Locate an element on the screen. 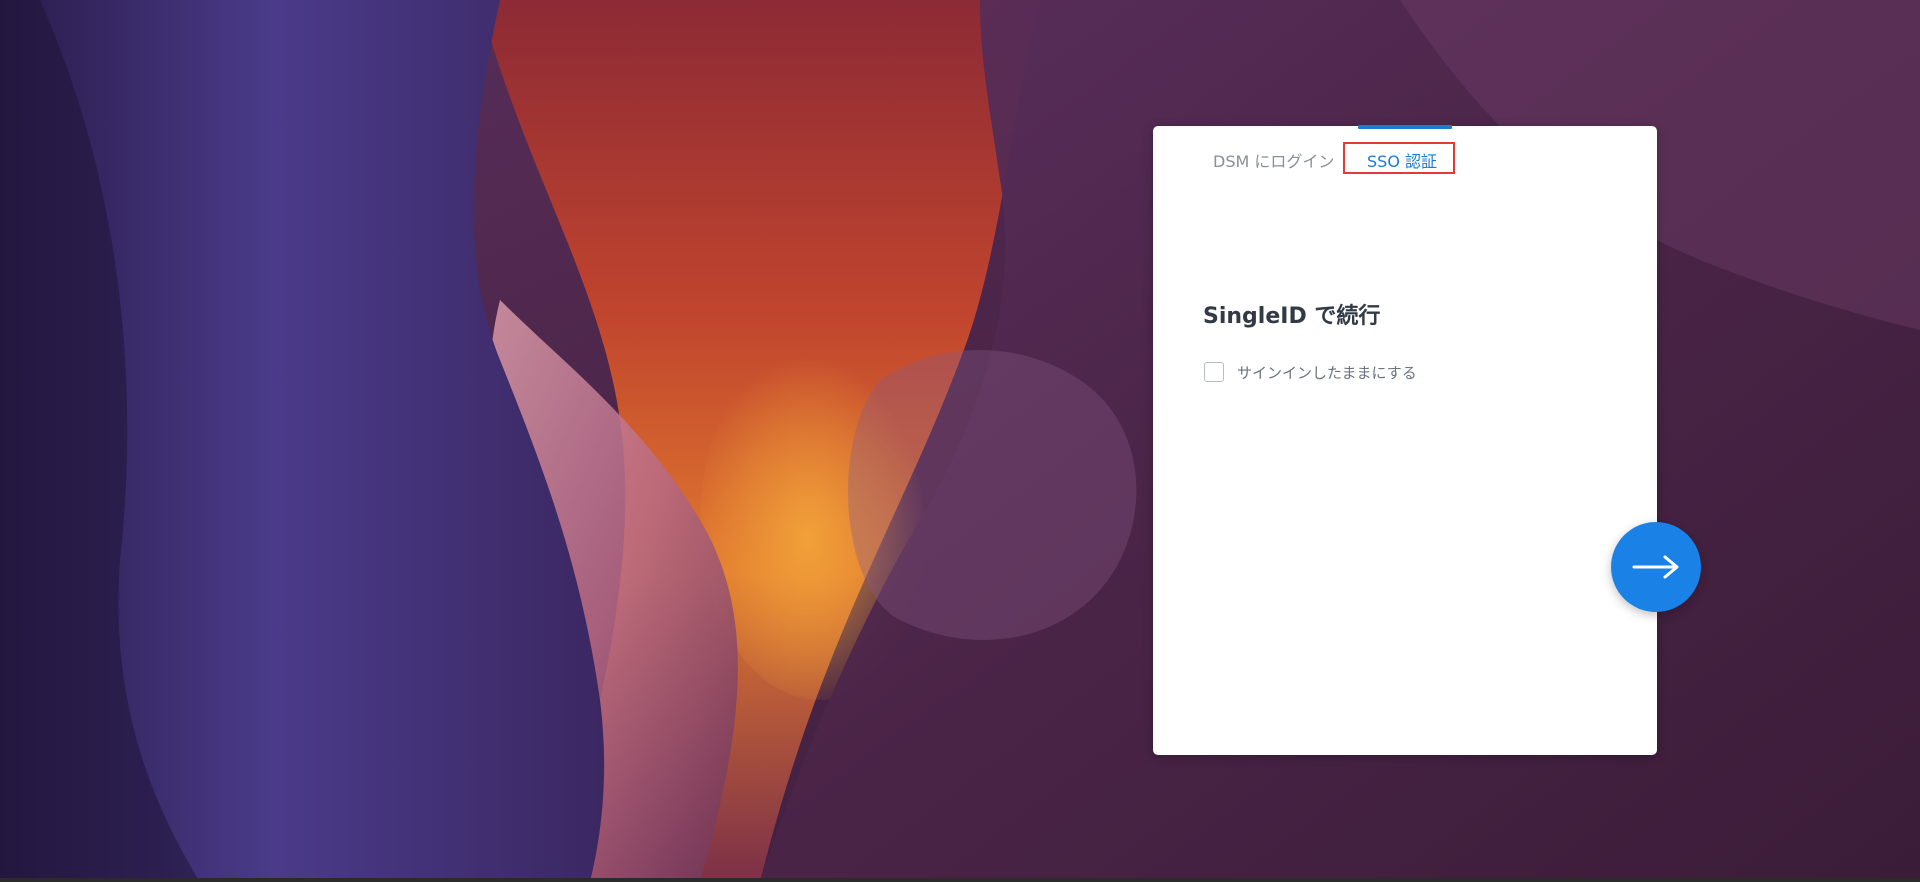 Image resolution: width=1920 pixels, height=882 pixels. arrow-right-icon is located at coordinates (1655, 567).